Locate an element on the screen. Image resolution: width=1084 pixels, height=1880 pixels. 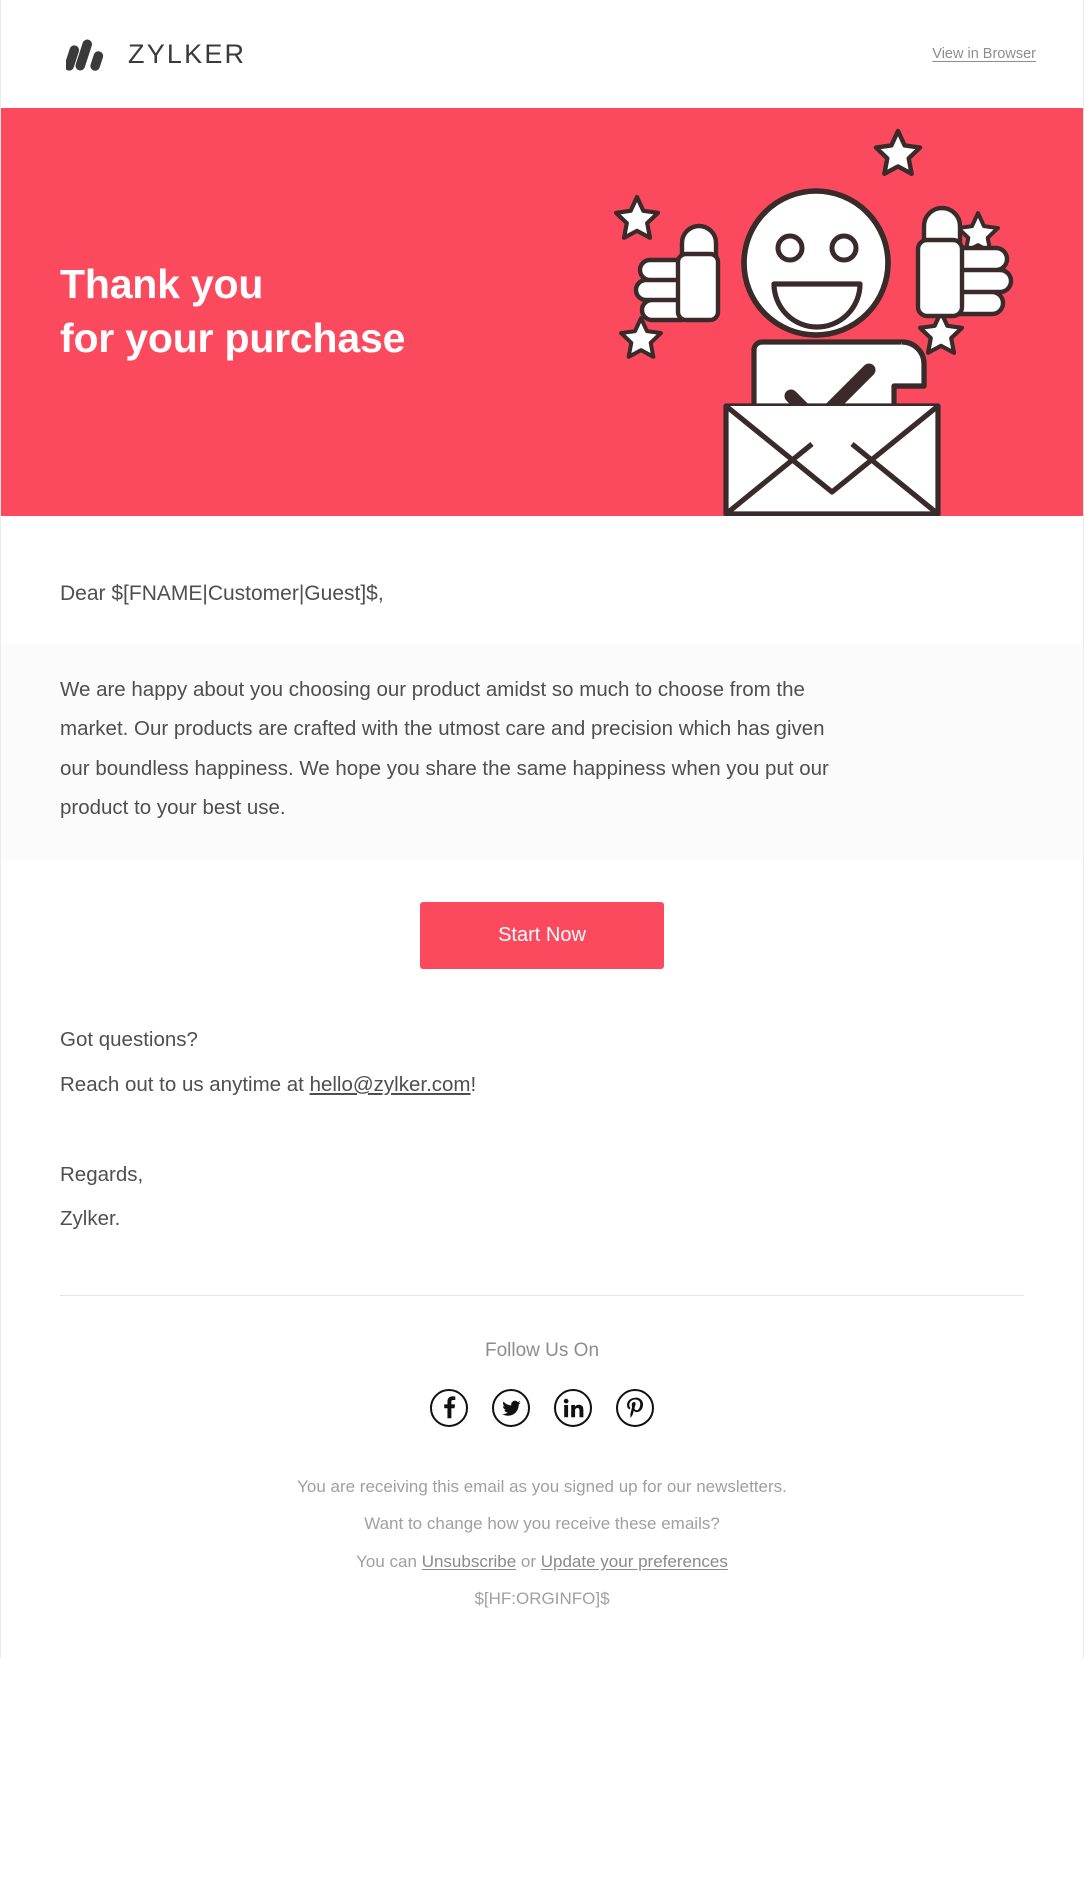
pinterest-icon is located at coordinates (635, 1408).